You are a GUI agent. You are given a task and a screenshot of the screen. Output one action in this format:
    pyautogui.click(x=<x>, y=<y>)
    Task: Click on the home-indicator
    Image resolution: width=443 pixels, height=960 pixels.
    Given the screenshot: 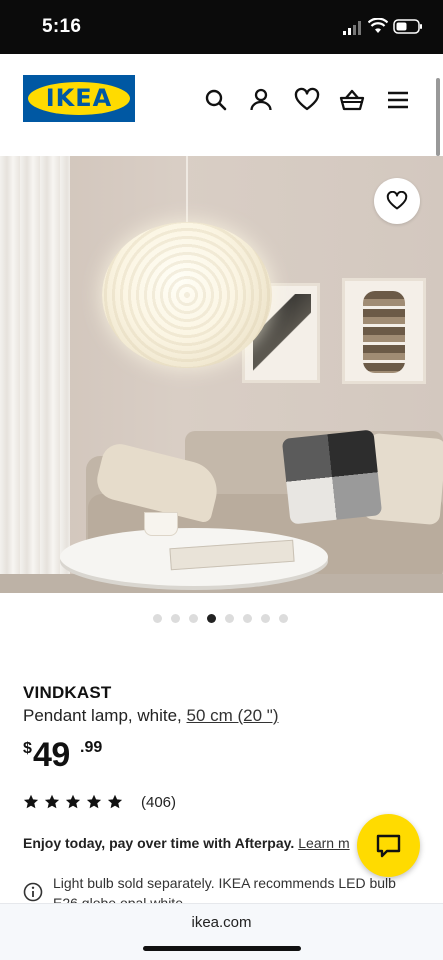 What is the action you would take?
    pyautogui.click(x=222, y=948)
    